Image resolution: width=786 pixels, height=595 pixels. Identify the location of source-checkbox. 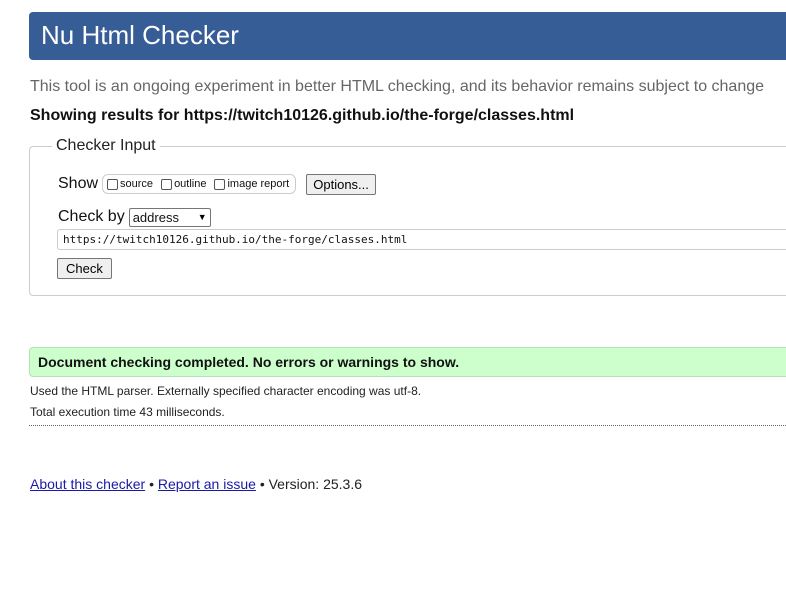
(113, 184).